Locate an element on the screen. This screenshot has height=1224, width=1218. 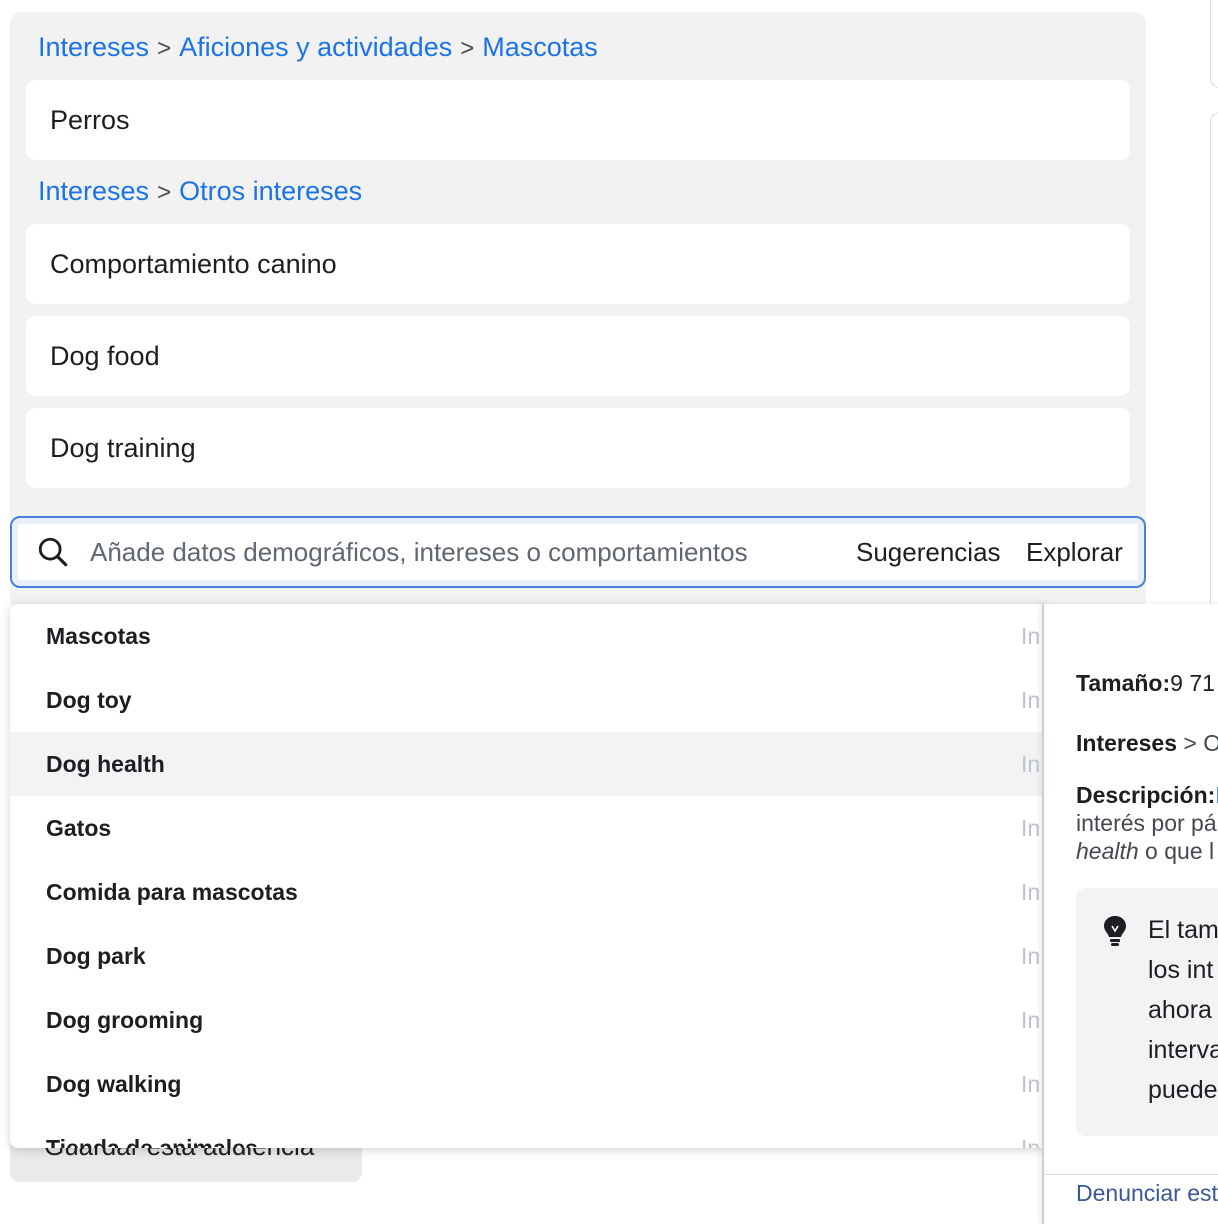
option-label: Tienda de animales is located at coordinates (152, 1141).